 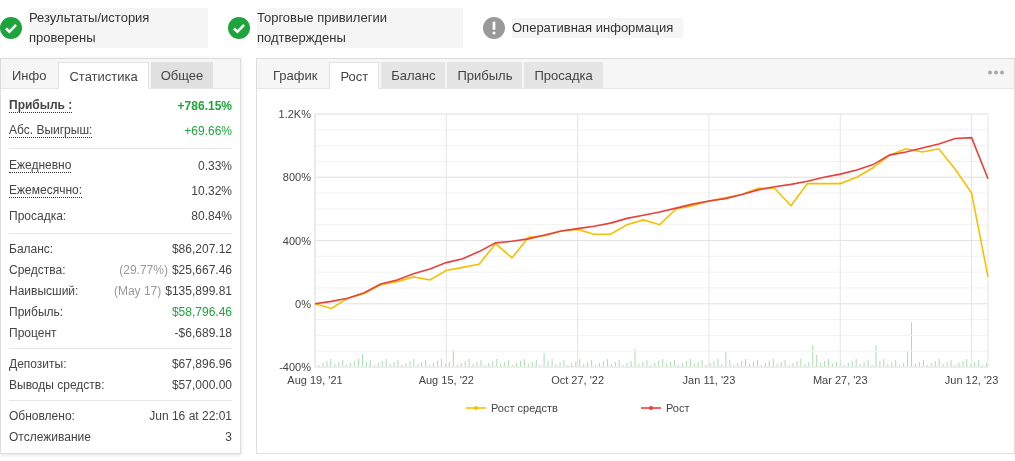 I want to click on more-icon, so click(x=996, y=72).